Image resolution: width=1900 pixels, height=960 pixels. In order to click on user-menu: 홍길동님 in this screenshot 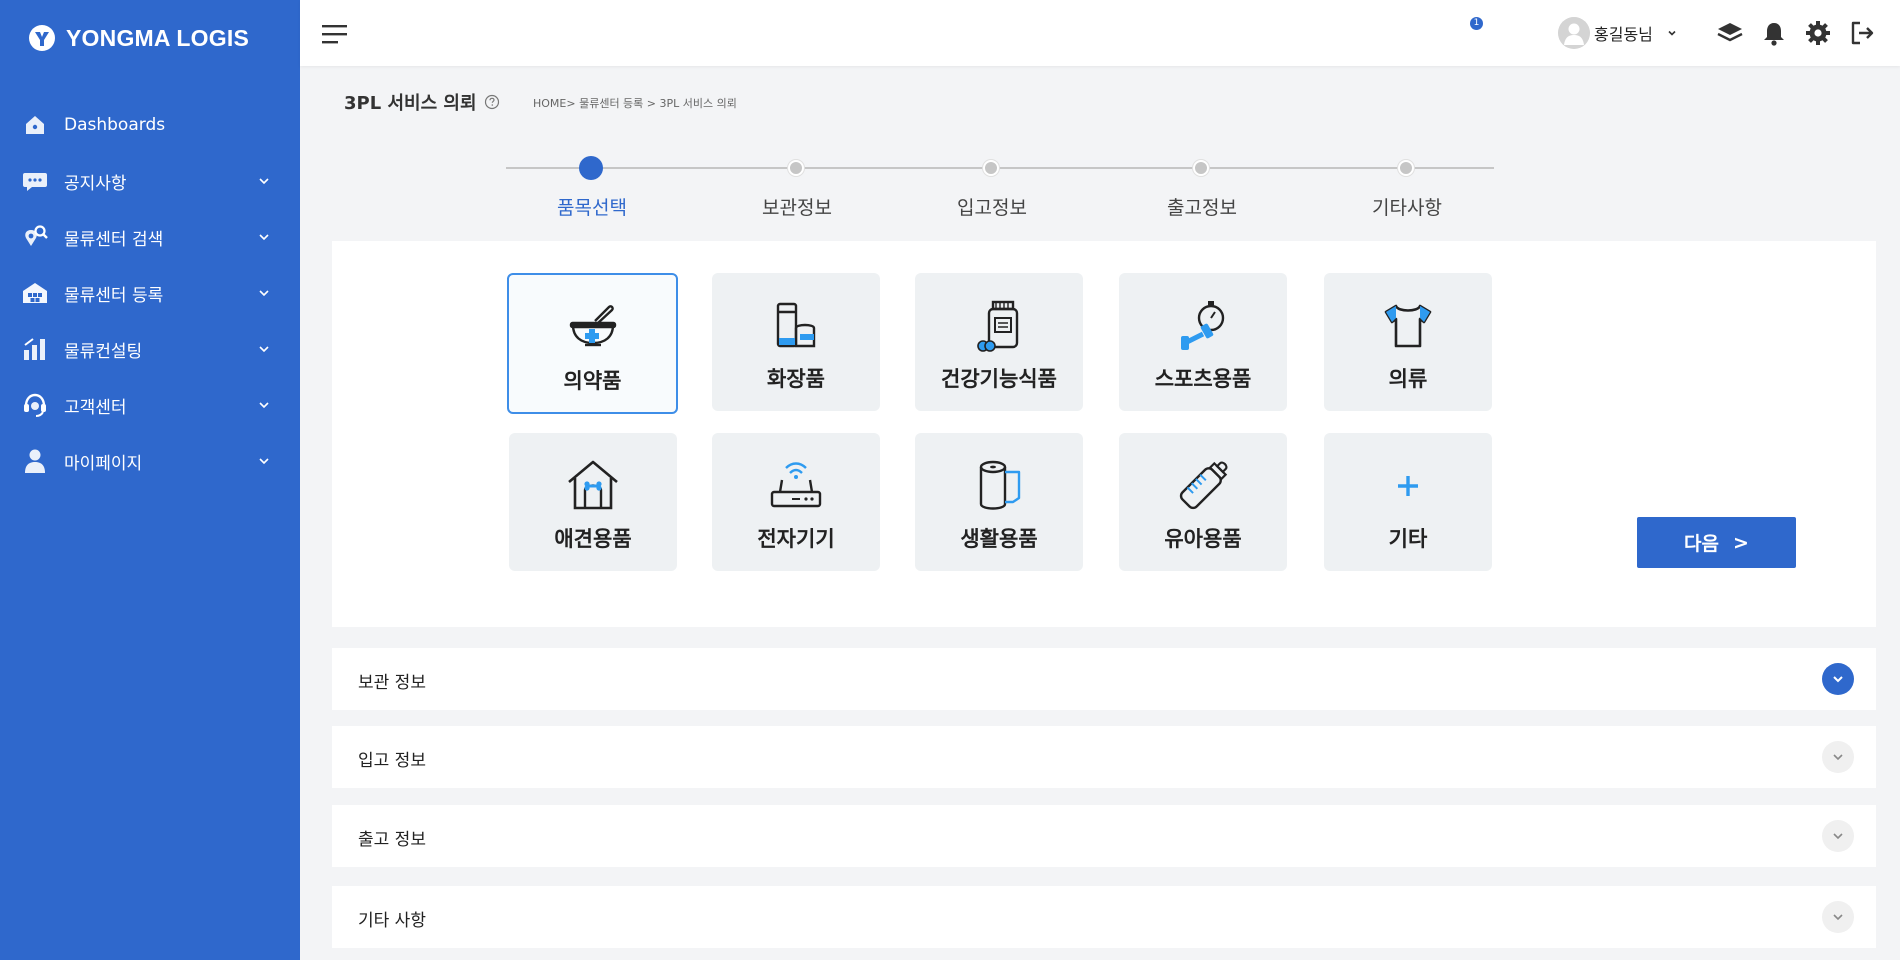, I will do `click(1617, 33)`.